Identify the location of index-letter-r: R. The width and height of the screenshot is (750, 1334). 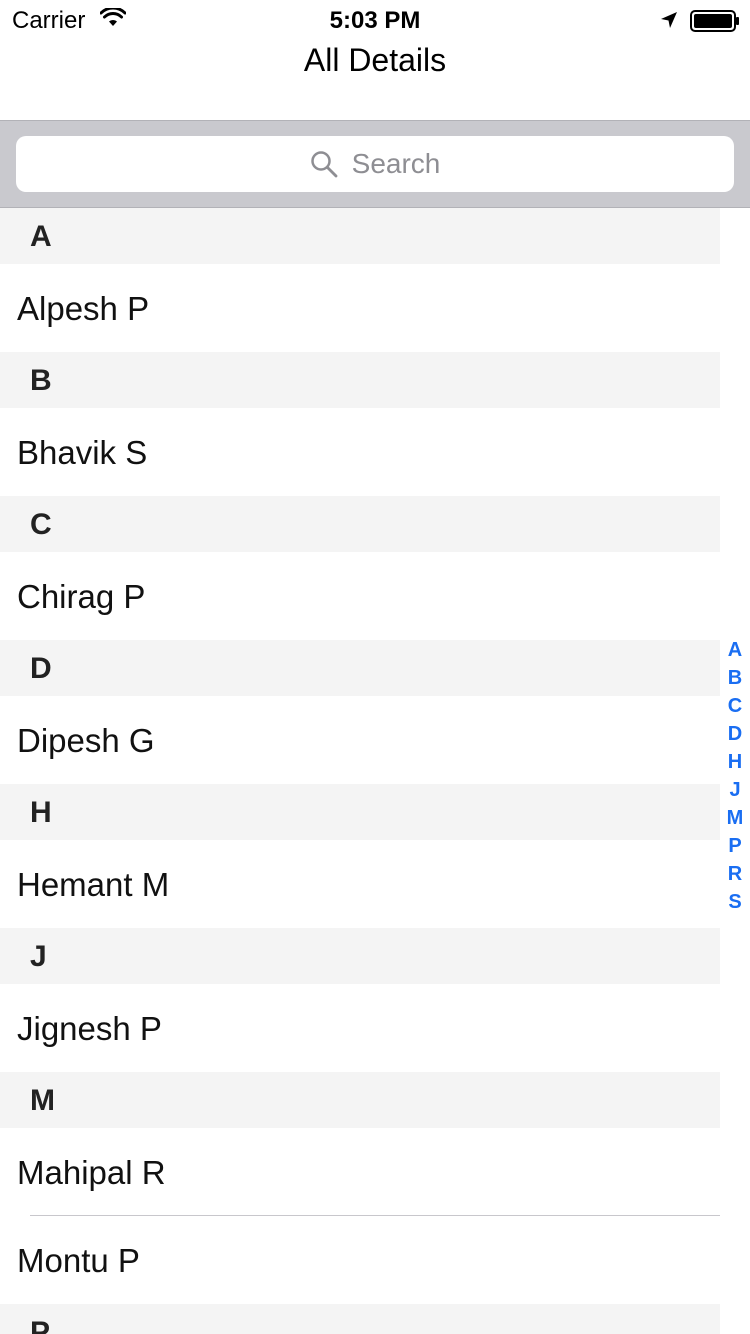
(735, 874).